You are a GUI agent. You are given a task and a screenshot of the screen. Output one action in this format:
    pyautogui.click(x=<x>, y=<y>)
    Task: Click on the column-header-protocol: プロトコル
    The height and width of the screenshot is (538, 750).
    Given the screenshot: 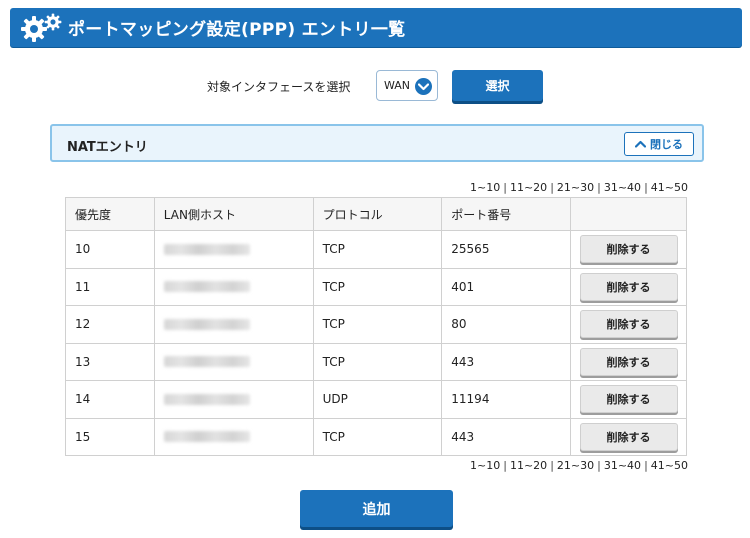 What is the action you would take?
    pyautogui.click(x=377, y=214)
    